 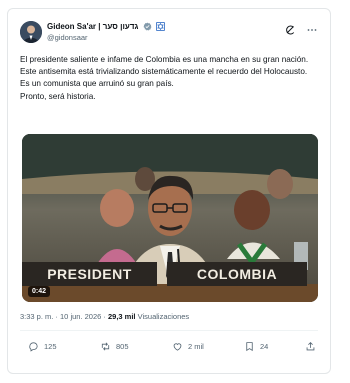 What do you see at coordinates (169, 330) in the screenshot?
I see `divider` at bounding box center [169, 330].